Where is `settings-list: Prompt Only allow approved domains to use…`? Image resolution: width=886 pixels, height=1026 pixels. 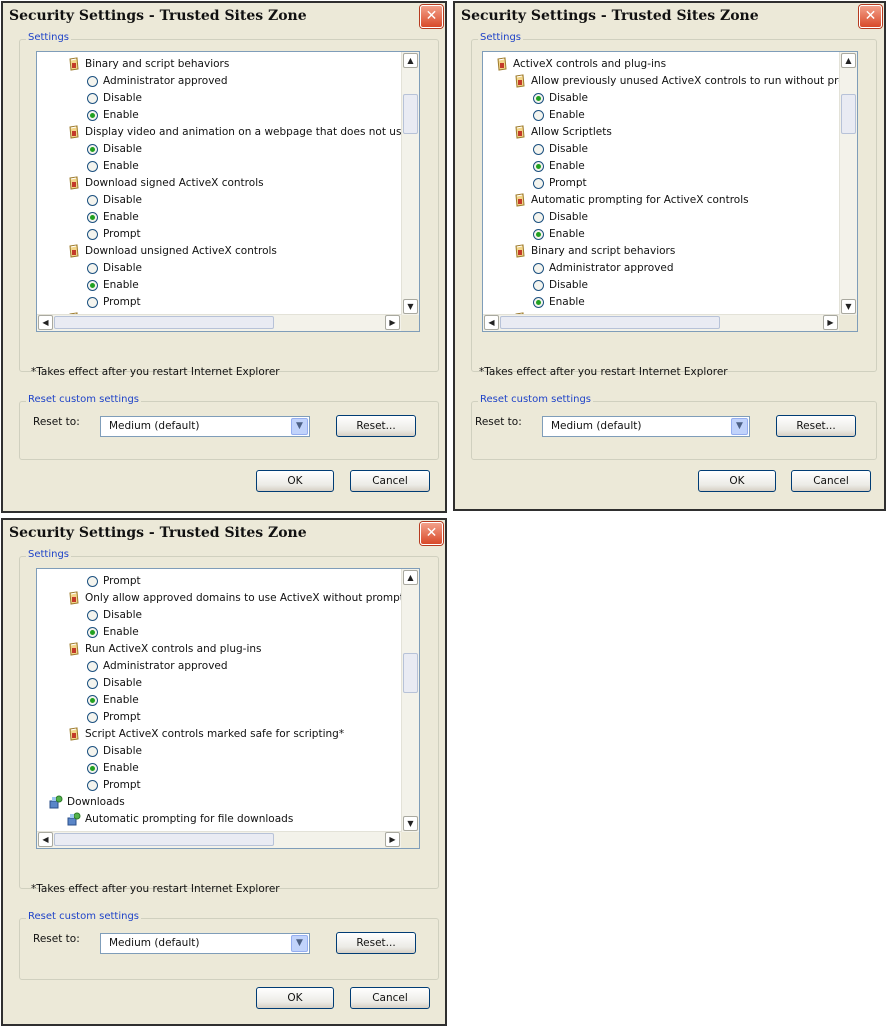 settings-list: Prompt Only allow approved domains to use… is located at coordinates (228, 708).